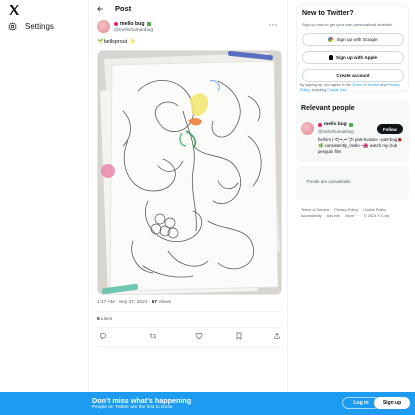  I want to click on terms-link: Terms of Service, so click(365, 85).